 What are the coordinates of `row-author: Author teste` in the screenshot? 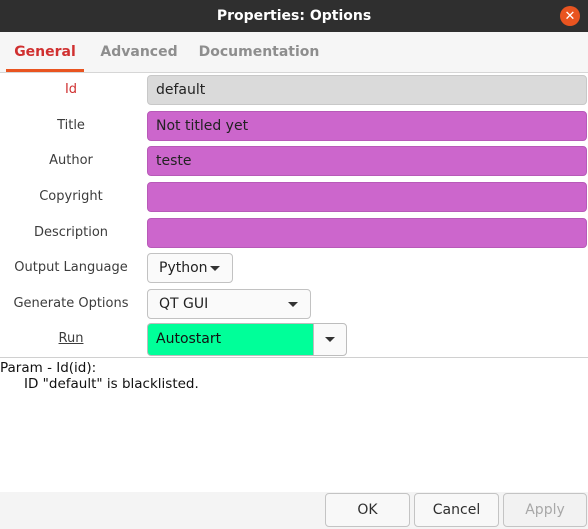 It's located at (294, 161).